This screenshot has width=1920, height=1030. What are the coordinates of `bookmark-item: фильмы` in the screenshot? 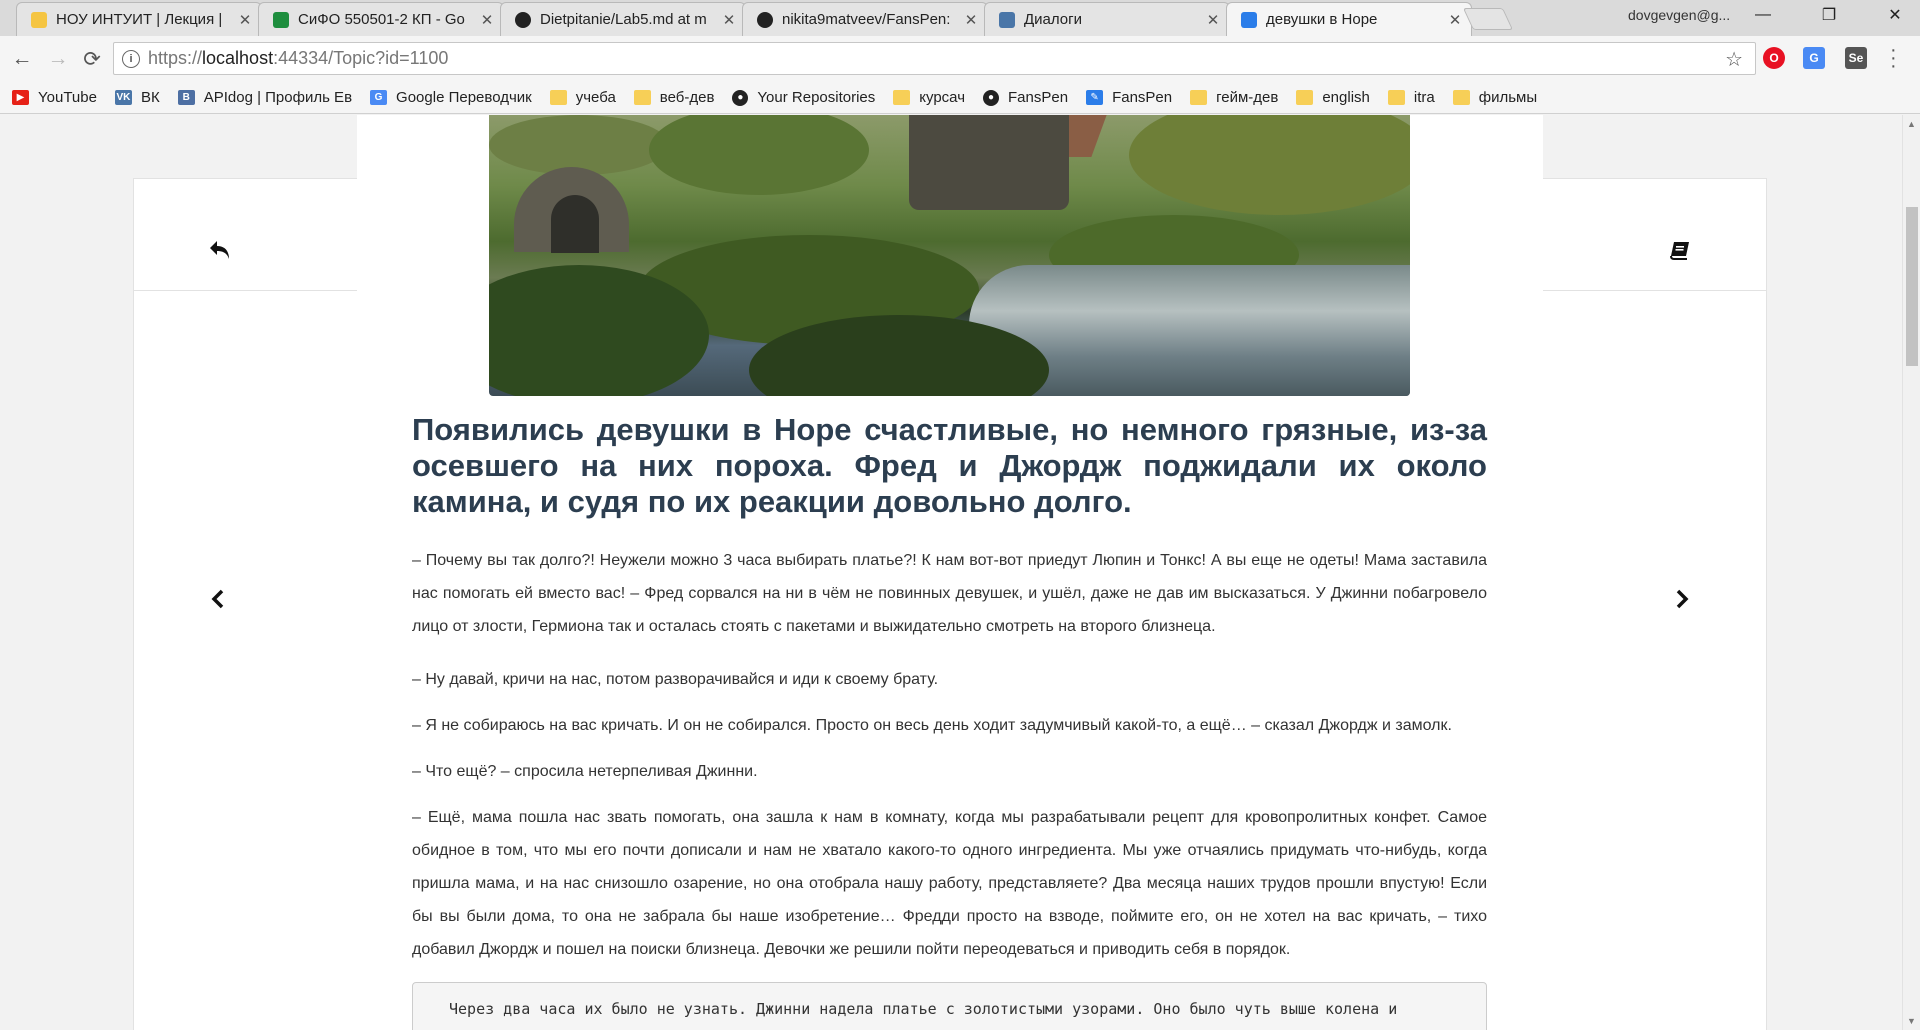 It's located at (1495, 97).